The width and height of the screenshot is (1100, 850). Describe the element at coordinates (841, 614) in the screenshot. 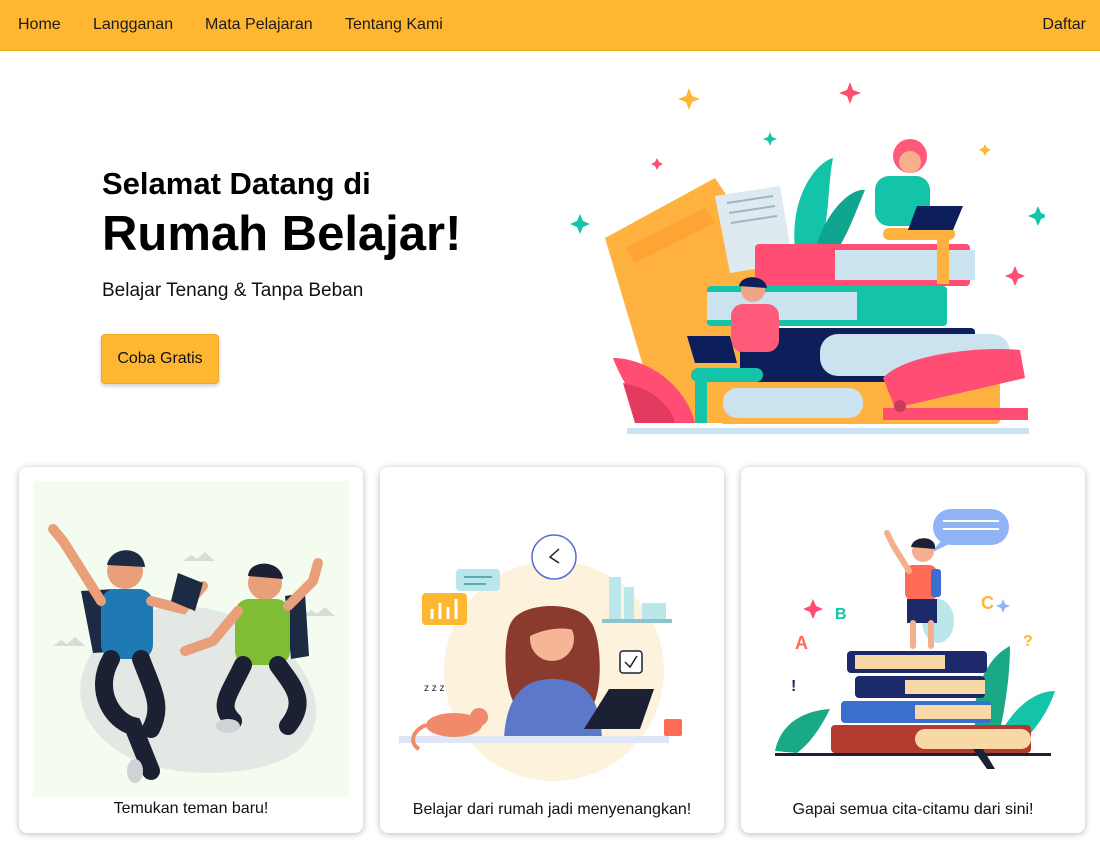

I see `svg-text: B` at that location.